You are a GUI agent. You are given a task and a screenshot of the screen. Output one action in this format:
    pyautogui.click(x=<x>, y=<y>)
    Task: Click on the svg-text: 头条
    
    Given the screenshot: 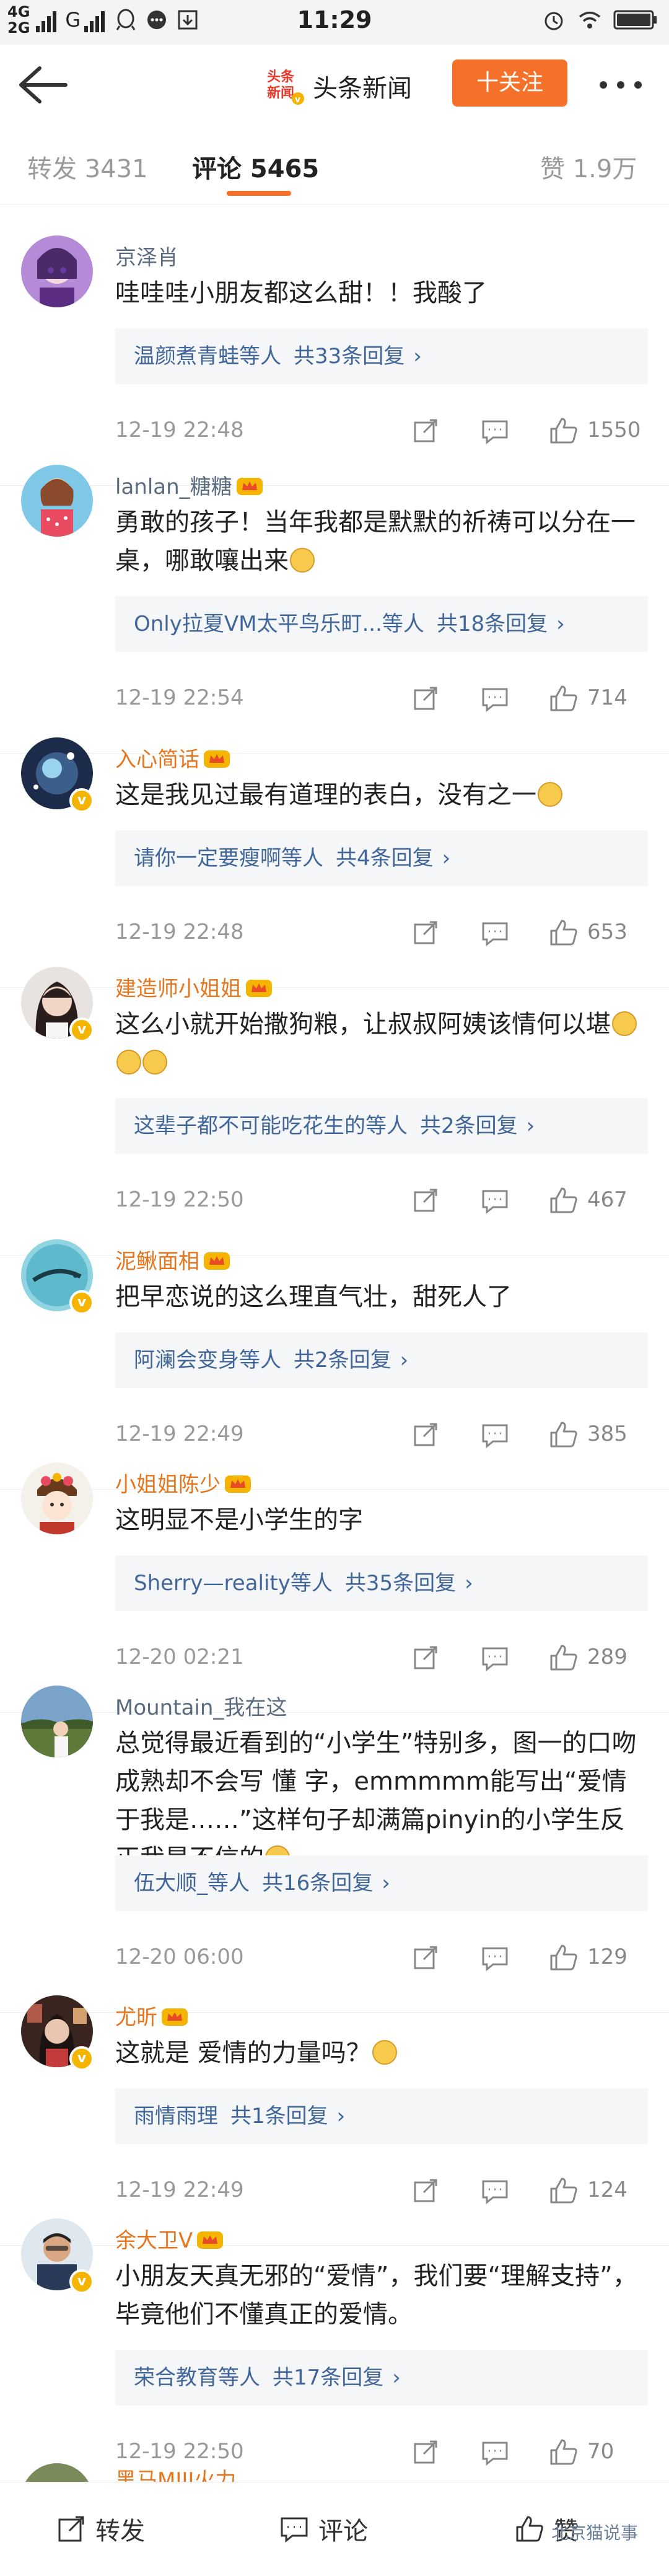 What is the action you would take?
    pyautogui.click(x=281, y=77)
    